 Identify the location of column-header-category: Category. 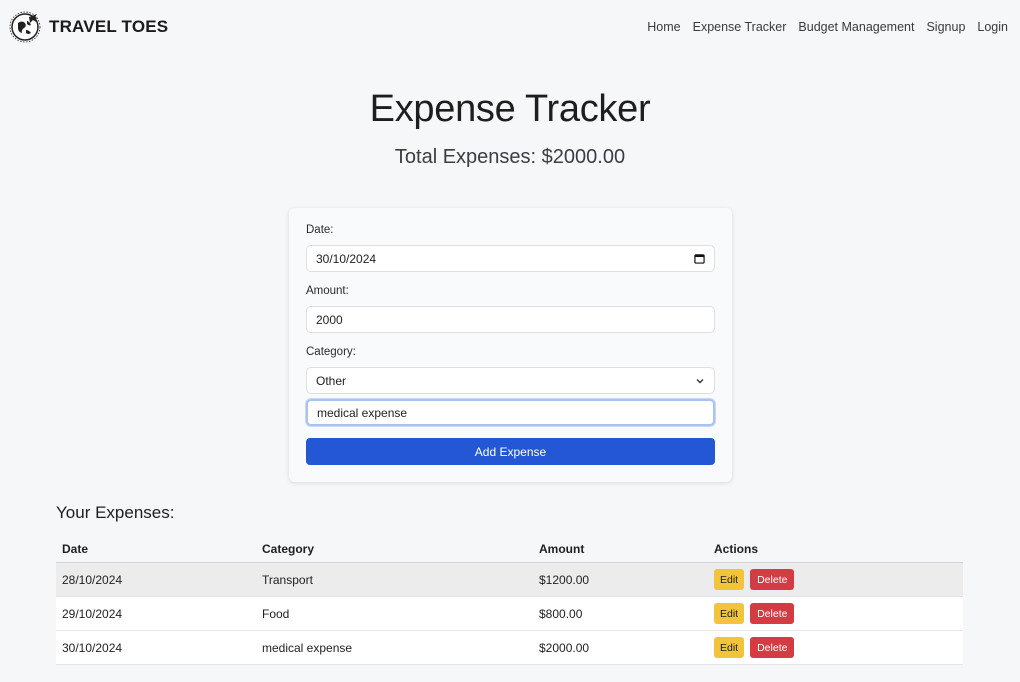
(288, 549).